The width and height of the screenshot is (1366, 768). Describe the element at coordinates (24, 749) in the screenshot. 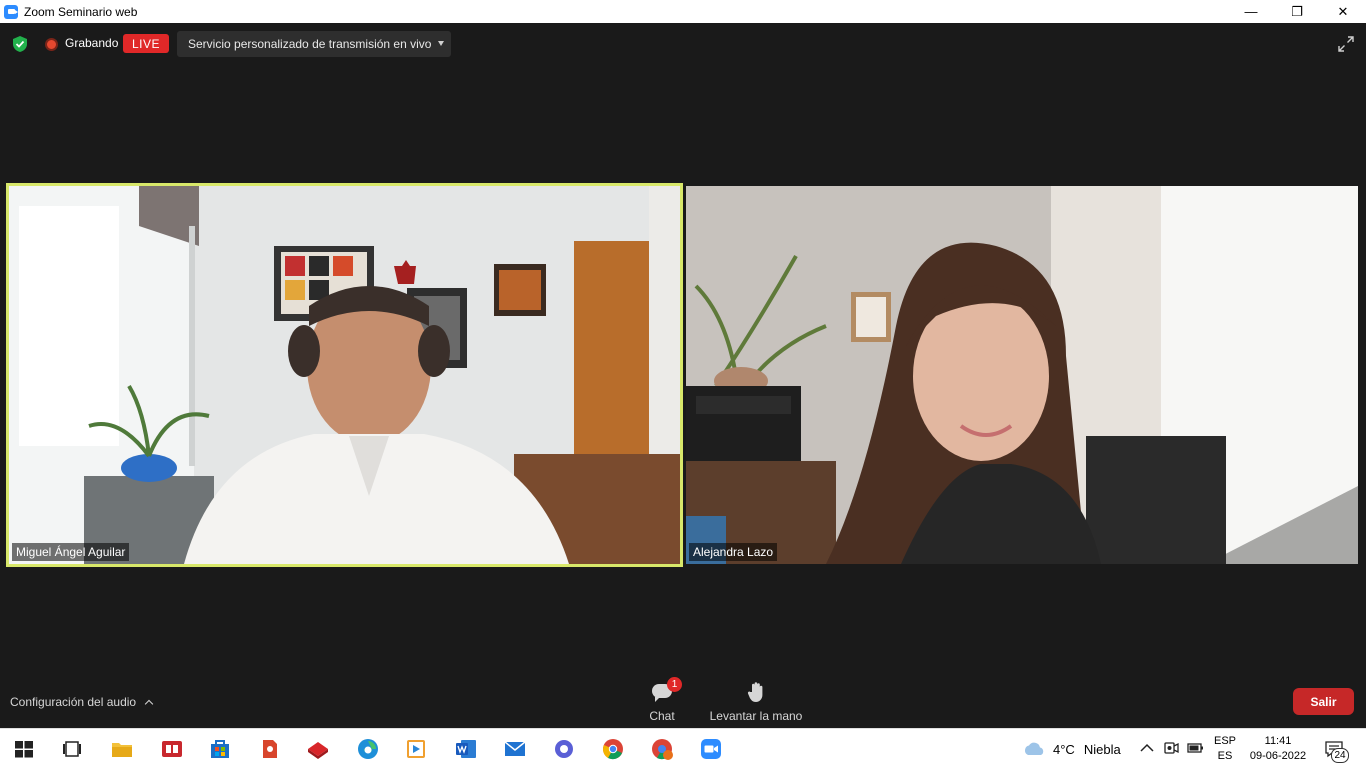

I see `start-icon` at that location.